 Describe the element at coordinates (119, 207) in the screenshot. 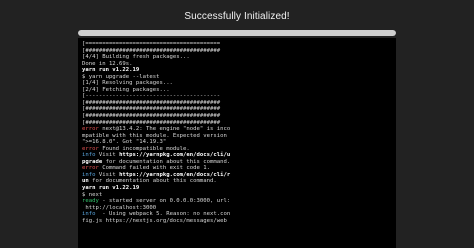

I see `terminal-text: http://localhost:3000` at that location.